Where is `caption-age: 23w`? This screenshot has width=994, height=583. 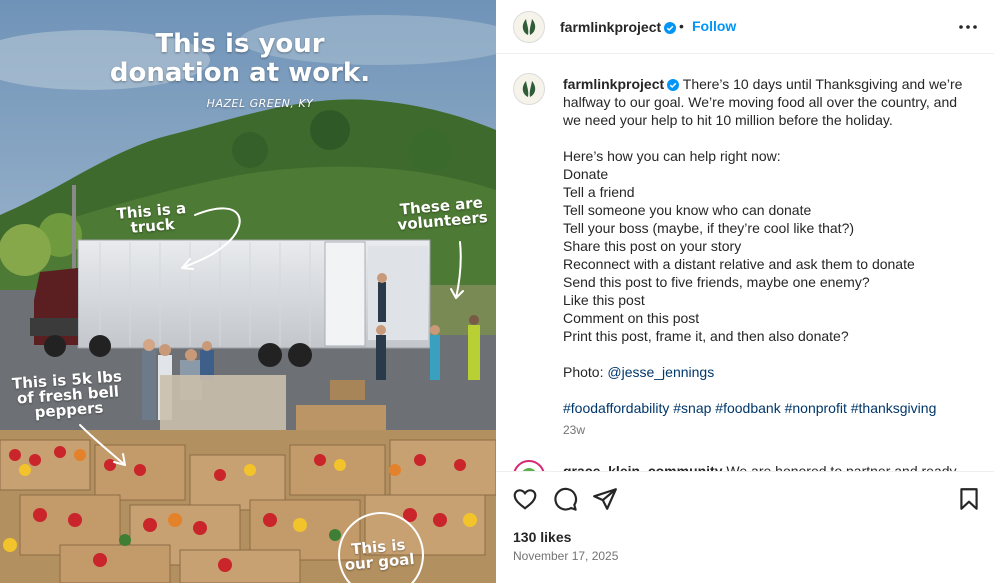 caption-age: 23w is located at coordinates (765, 430).